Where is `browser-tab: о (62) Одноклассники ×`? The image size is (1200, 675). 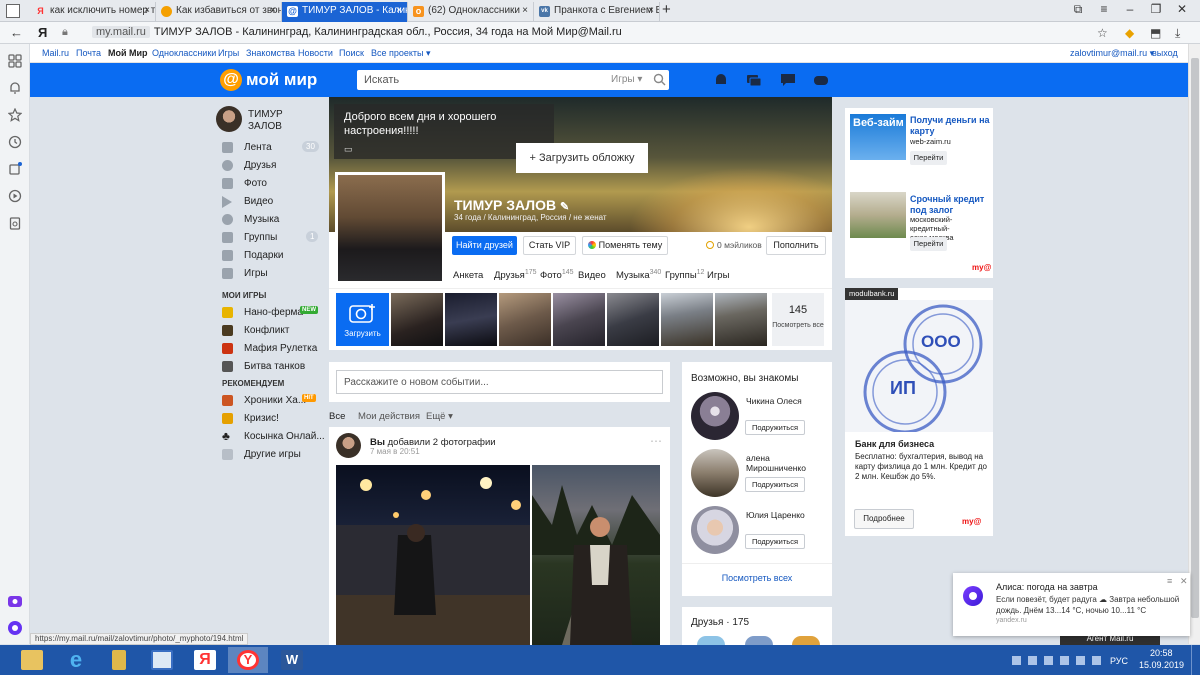 browser-tab: о (62) Одноклассники × is located at coordinates (471, 12).